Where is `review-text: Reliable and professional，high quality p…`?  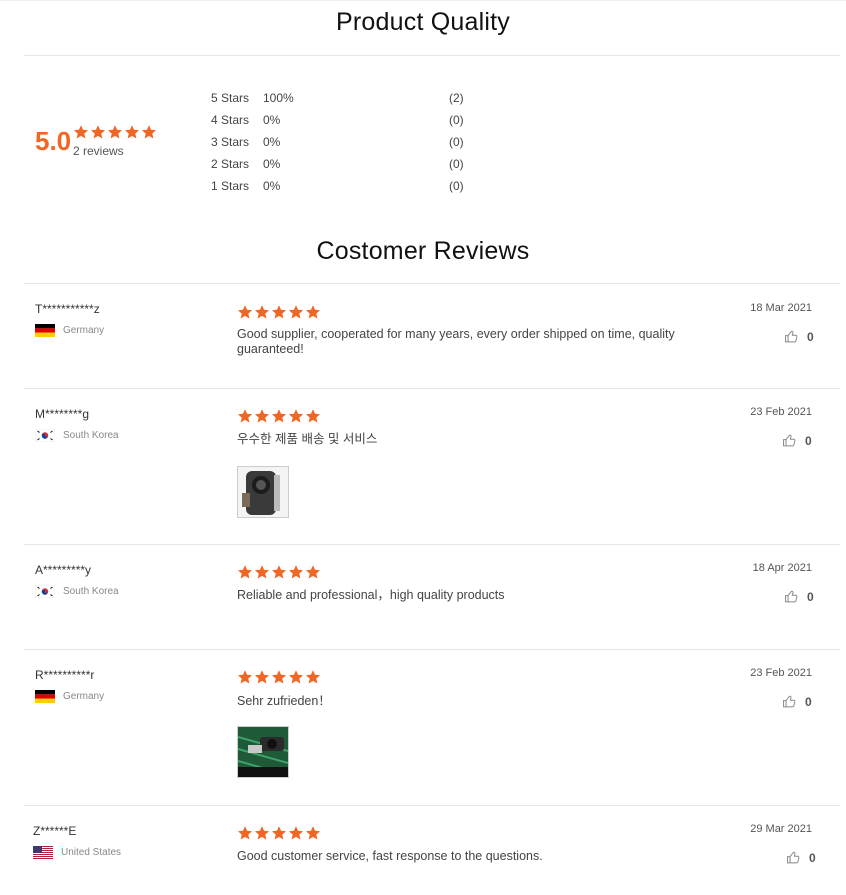 review-text: Reliable and professional，high quality p… is located at coordinates (371, 595).